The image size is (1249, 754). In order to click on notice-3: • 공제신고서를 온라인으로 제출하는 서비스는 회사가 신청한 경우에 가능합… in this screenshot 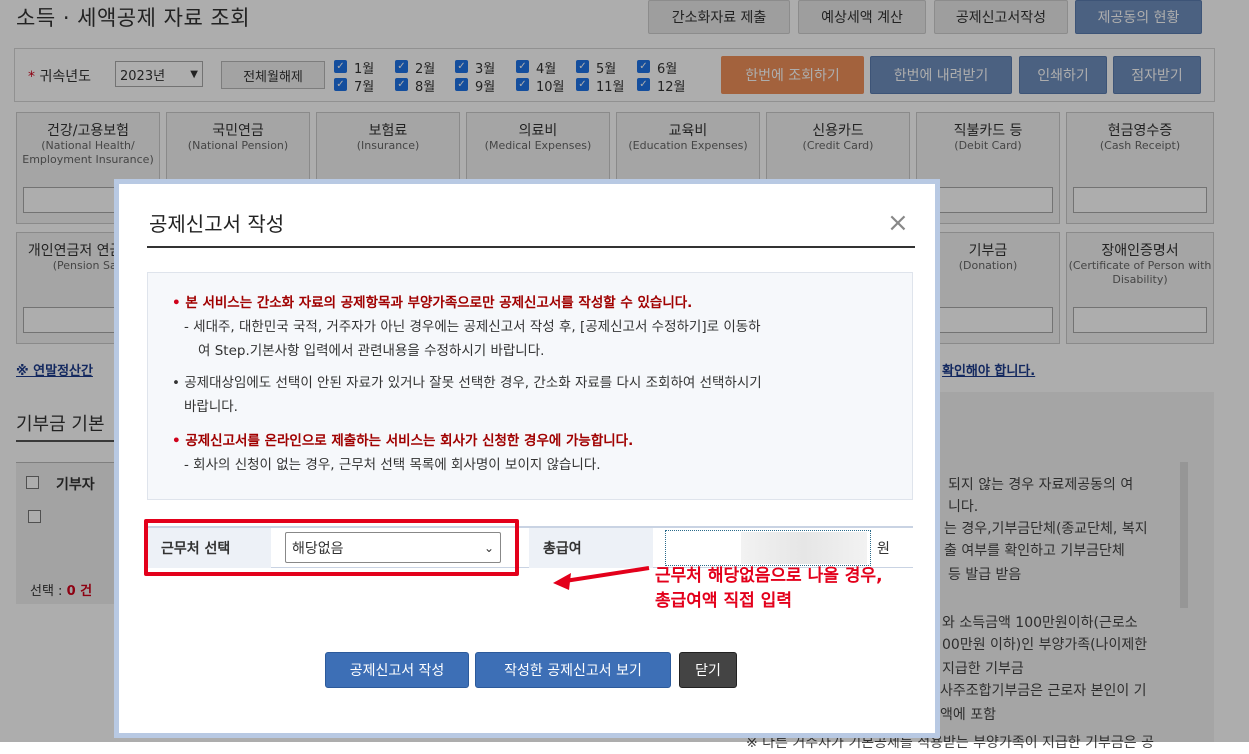, I will do `click(537, 453)`.